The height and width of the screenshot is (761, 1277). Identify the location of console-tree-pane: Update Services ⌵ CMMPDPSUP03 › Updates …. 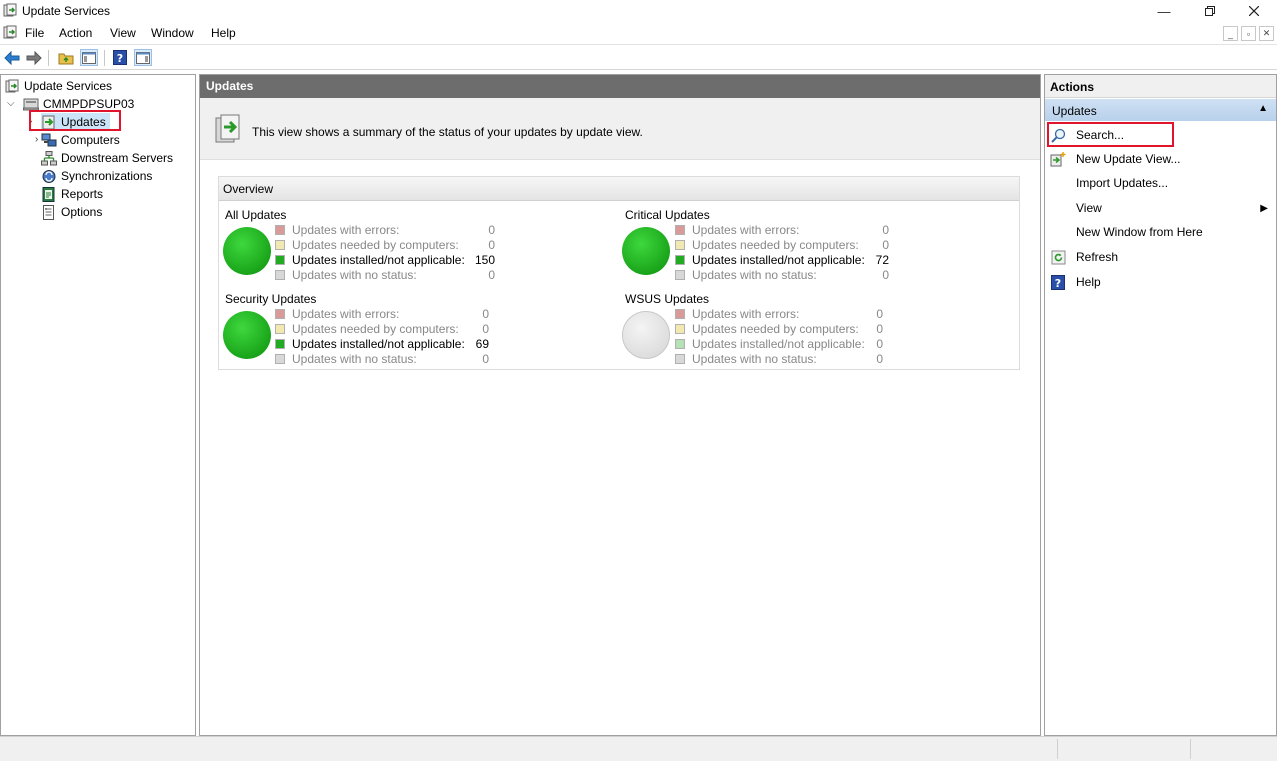
(98, 405).